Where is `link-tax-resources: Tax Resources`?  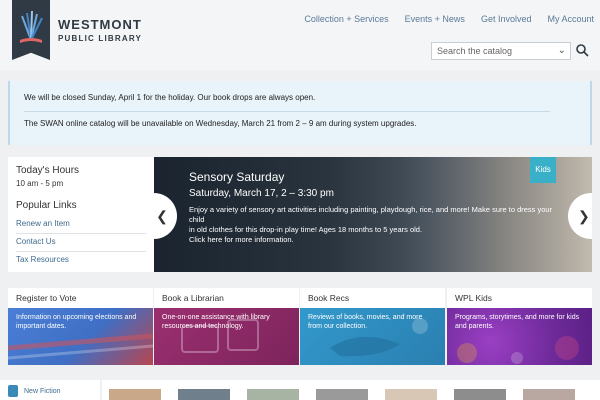
link-tax-resources: Tax Resources is located at coordinates (81, 262).